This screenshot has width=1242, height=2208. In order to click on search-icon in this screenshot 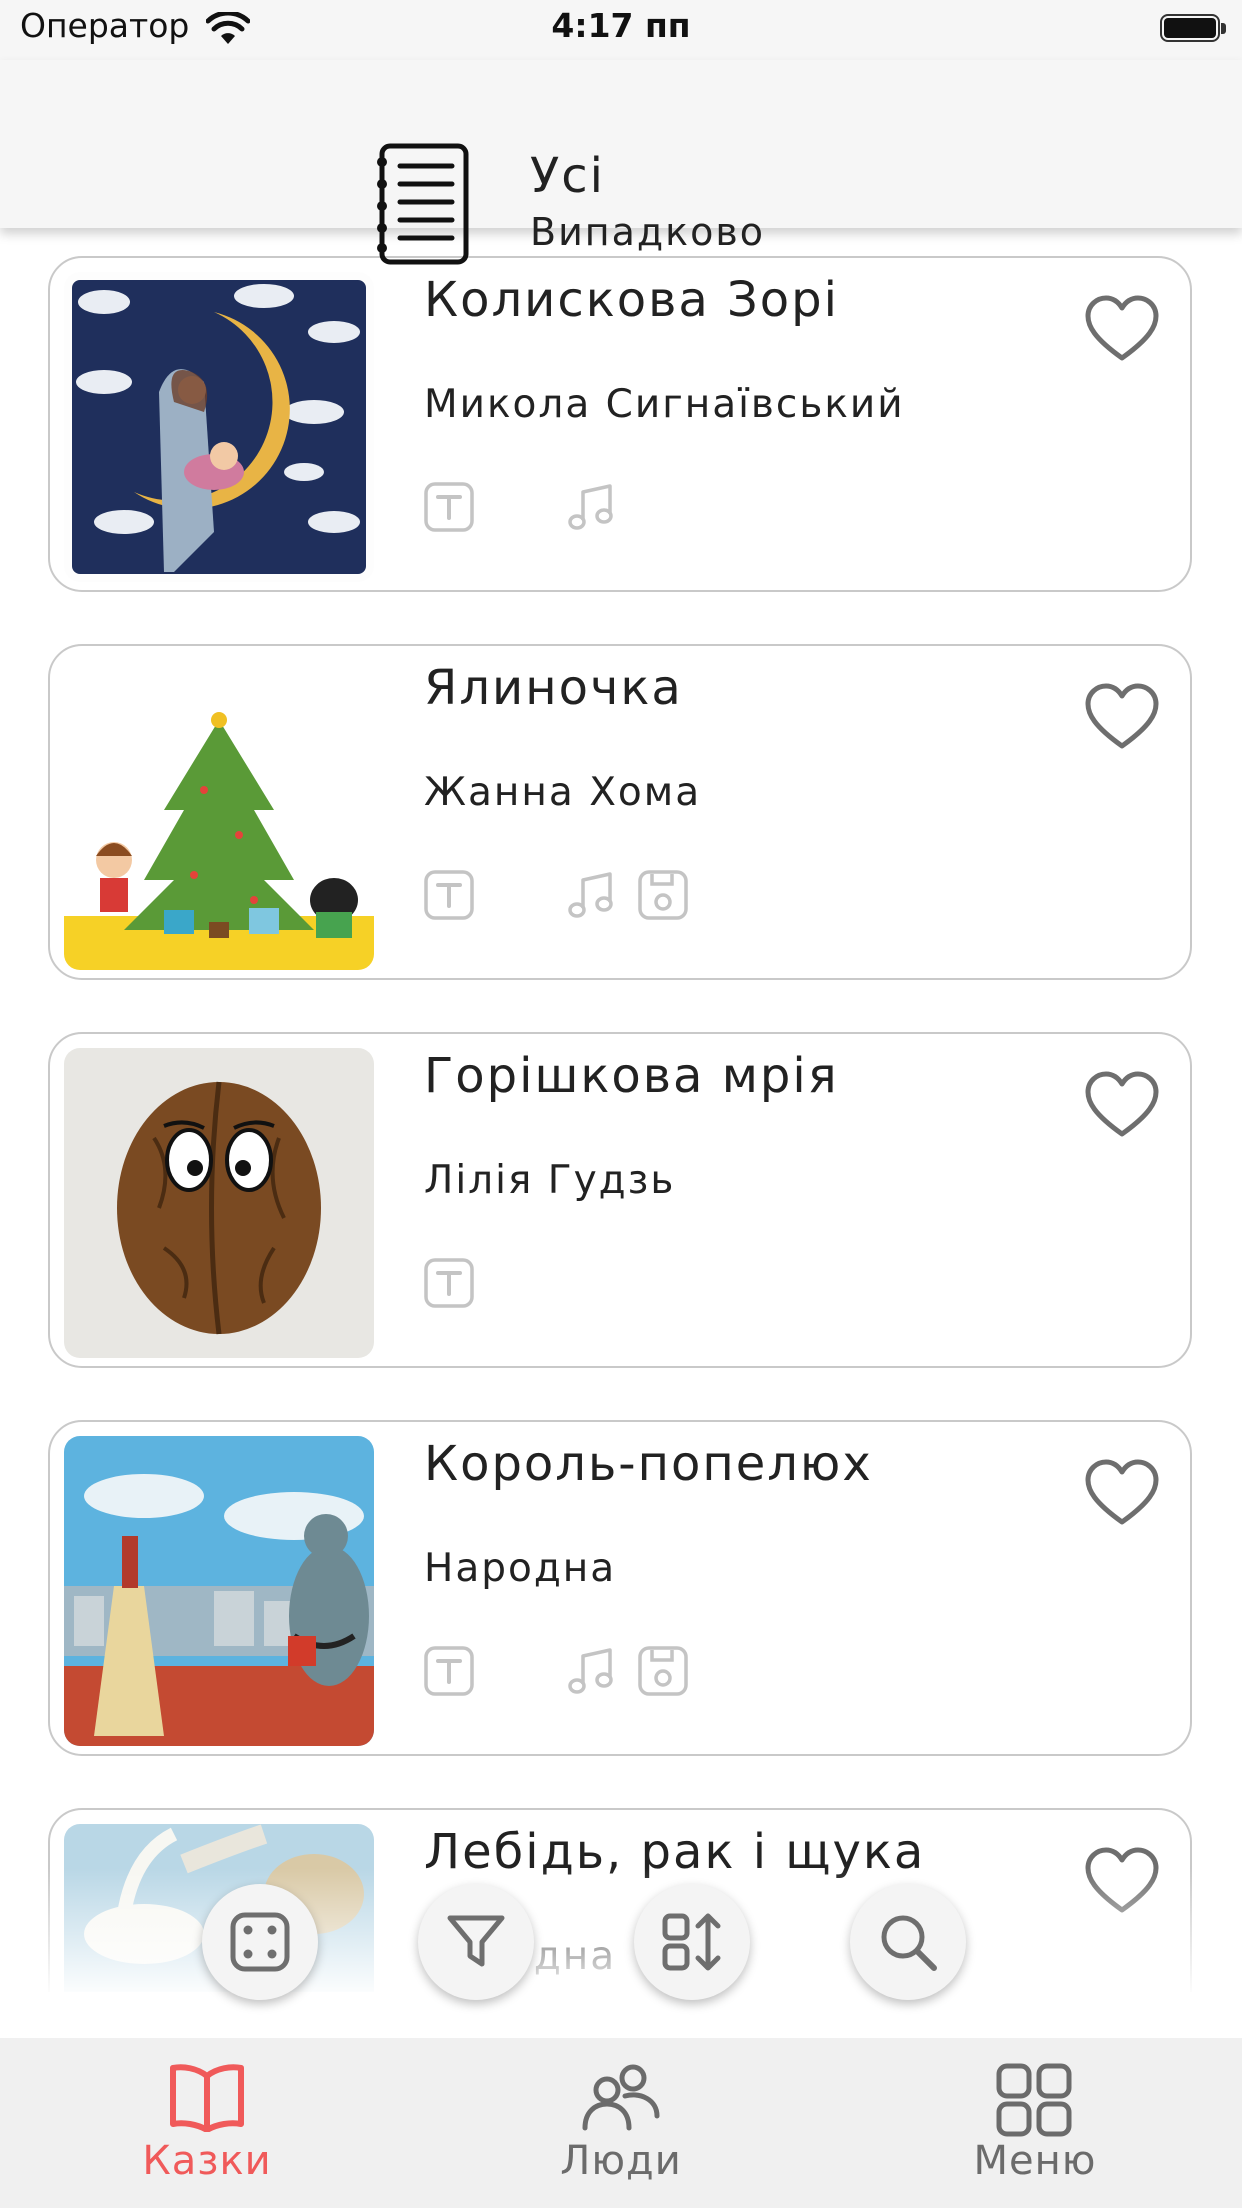, I will do `click(909, 1943)`.